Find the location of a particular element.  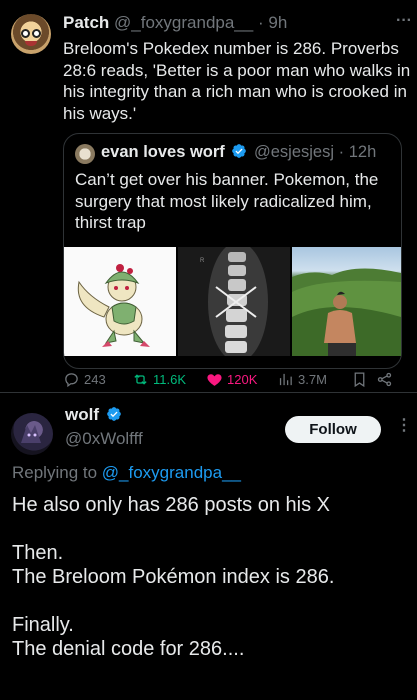

reply-author-name: wolf is located at coordinates (94, 415).